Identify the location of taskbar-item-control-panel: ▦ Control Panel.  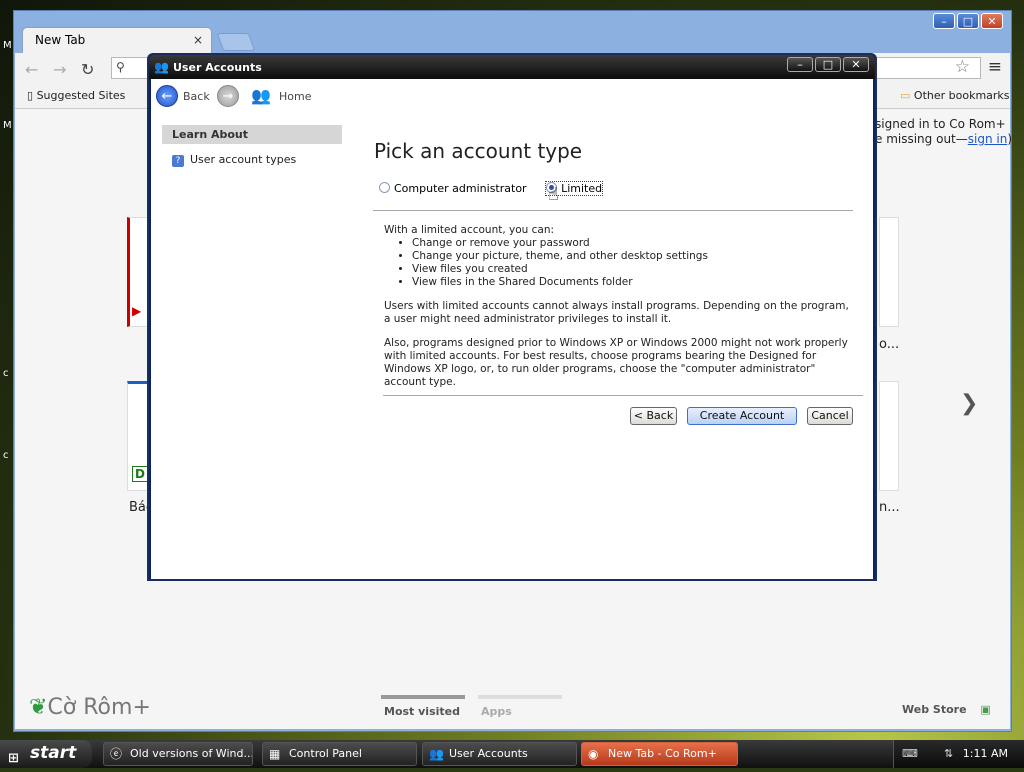
(339, 754).